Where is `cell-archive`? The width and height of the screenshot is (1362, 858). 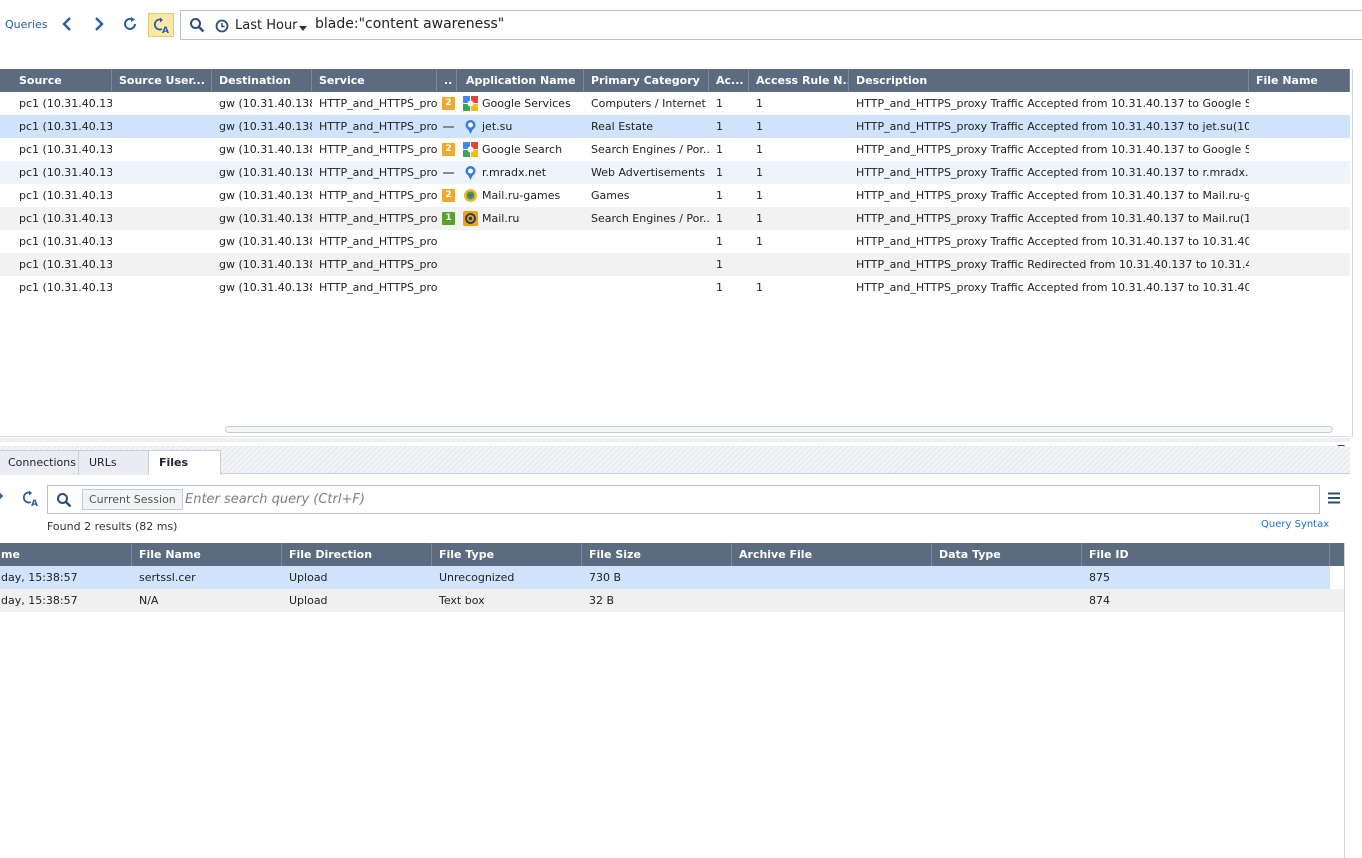
cell-archive is located at coordinates (832, 600).